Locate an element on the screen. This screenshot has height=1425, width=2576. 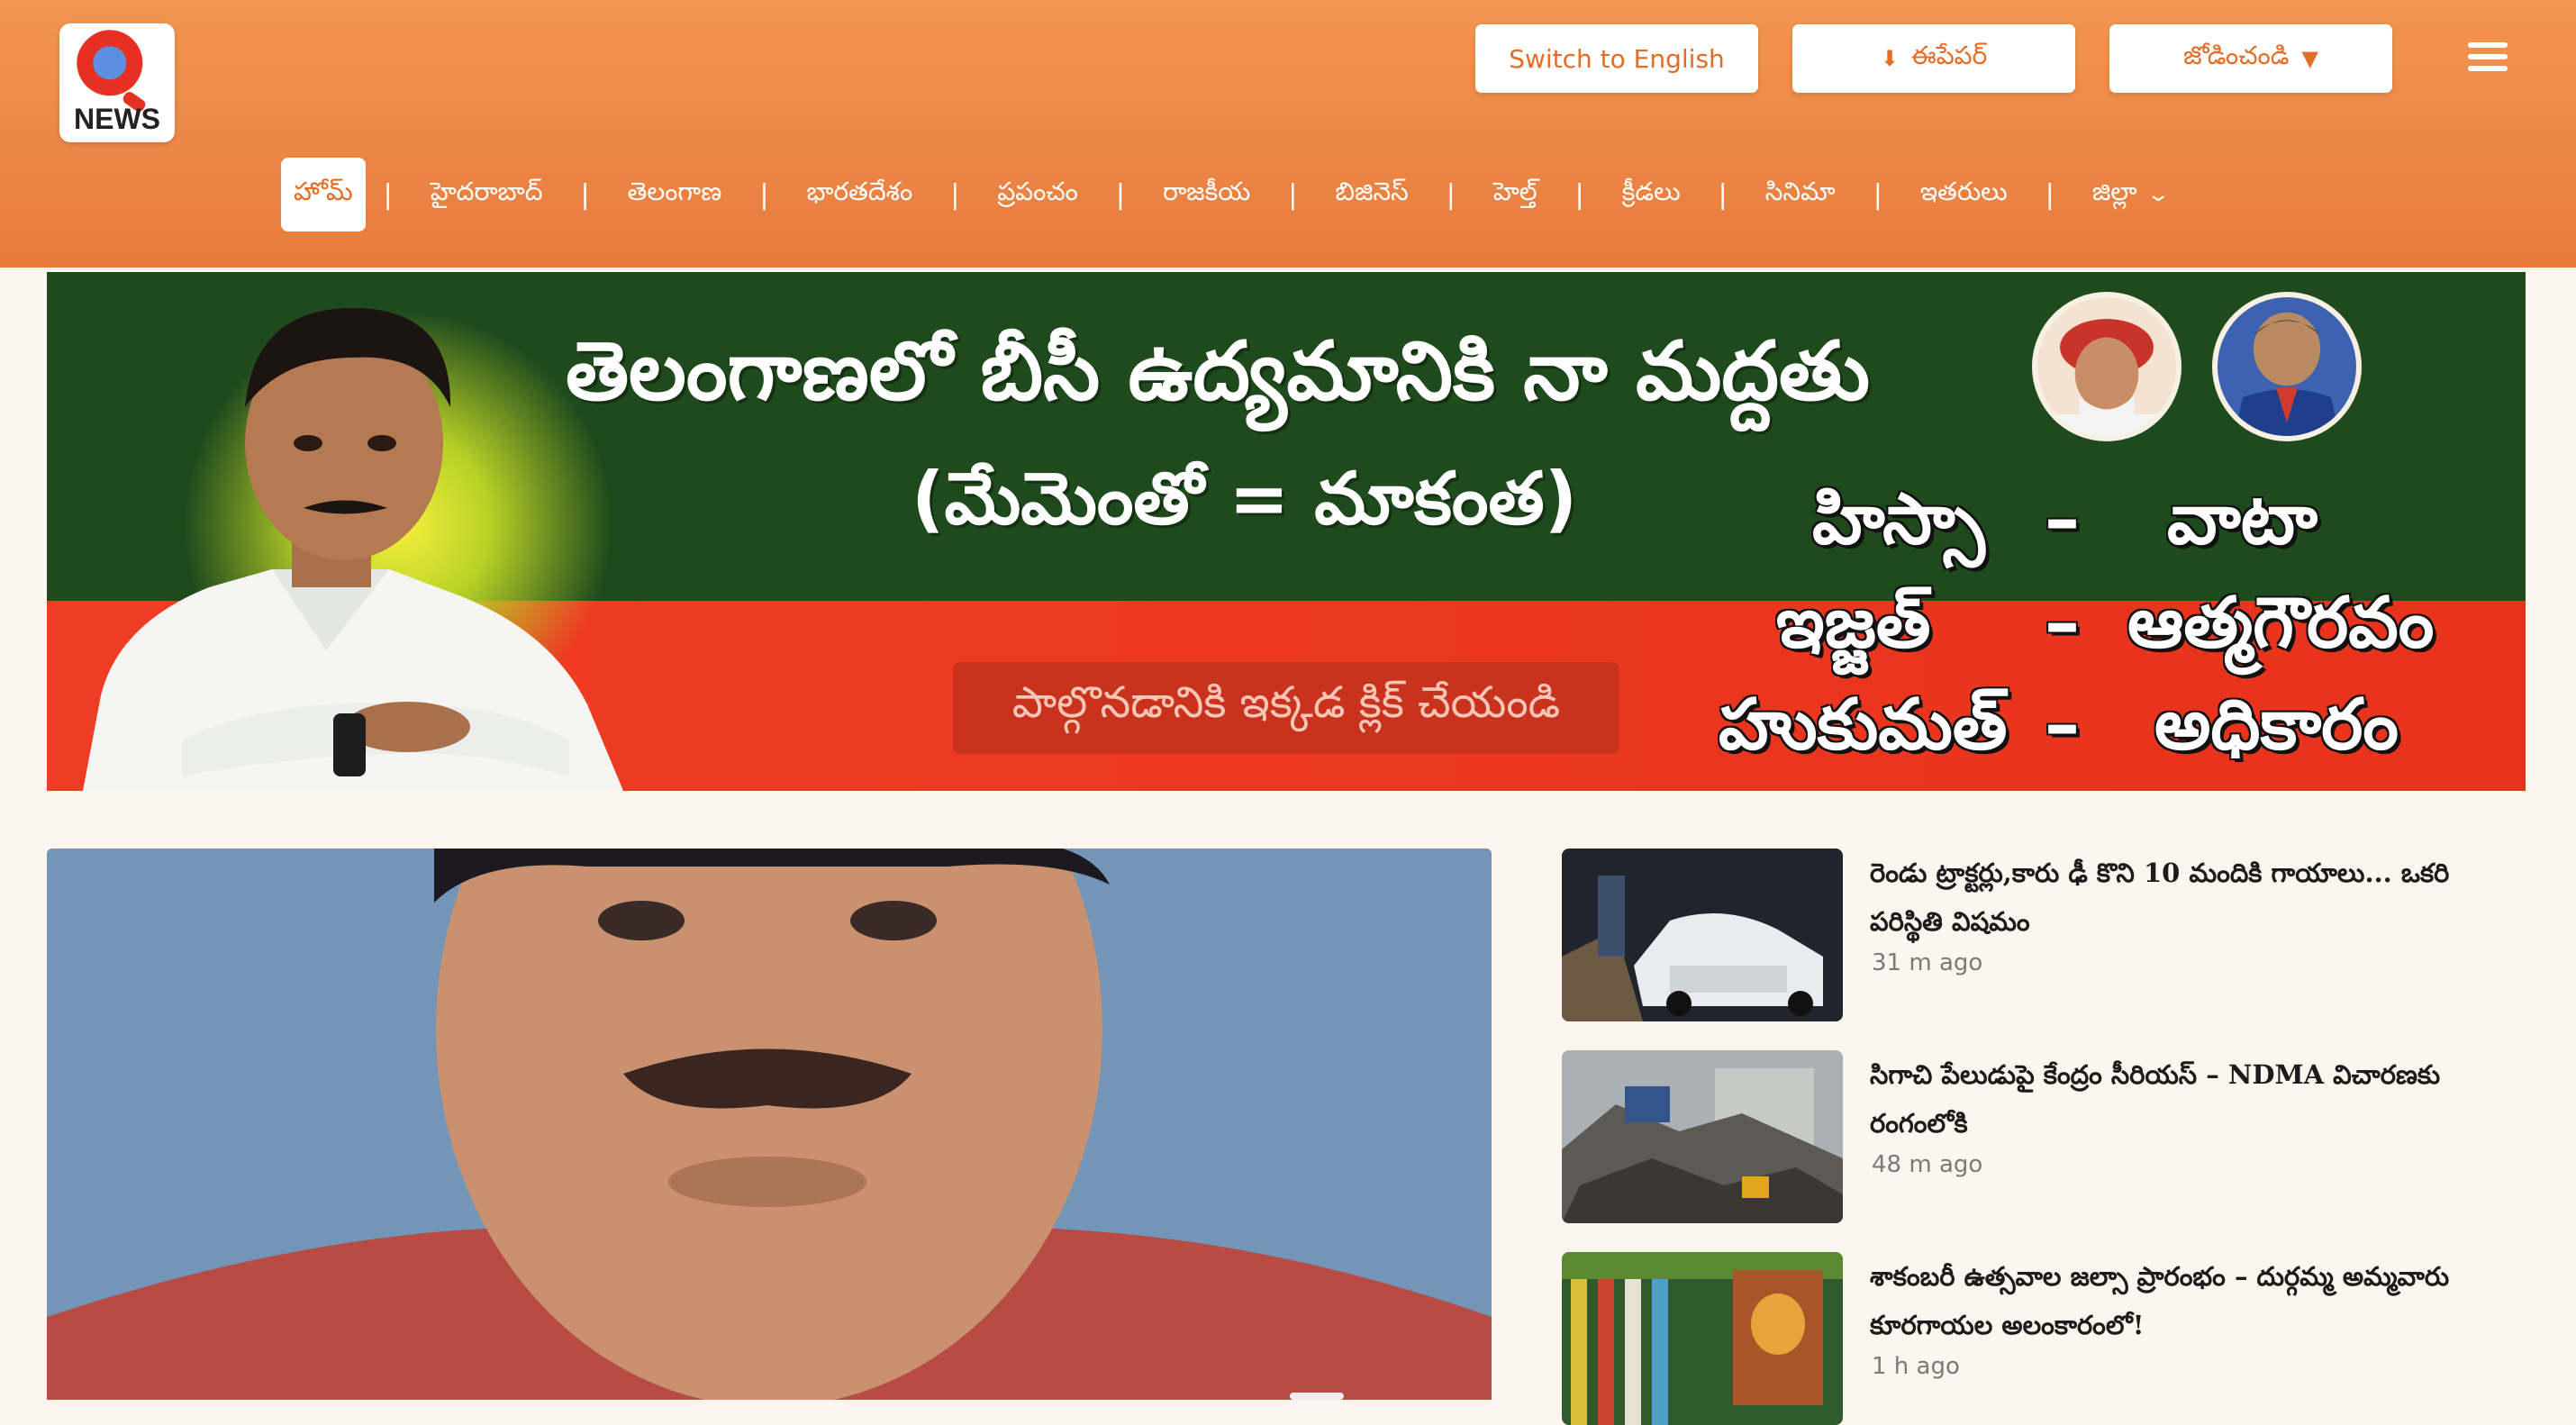
join-dropdown-button: జోడించండి ▼ is located at coordinates (2250, 59).